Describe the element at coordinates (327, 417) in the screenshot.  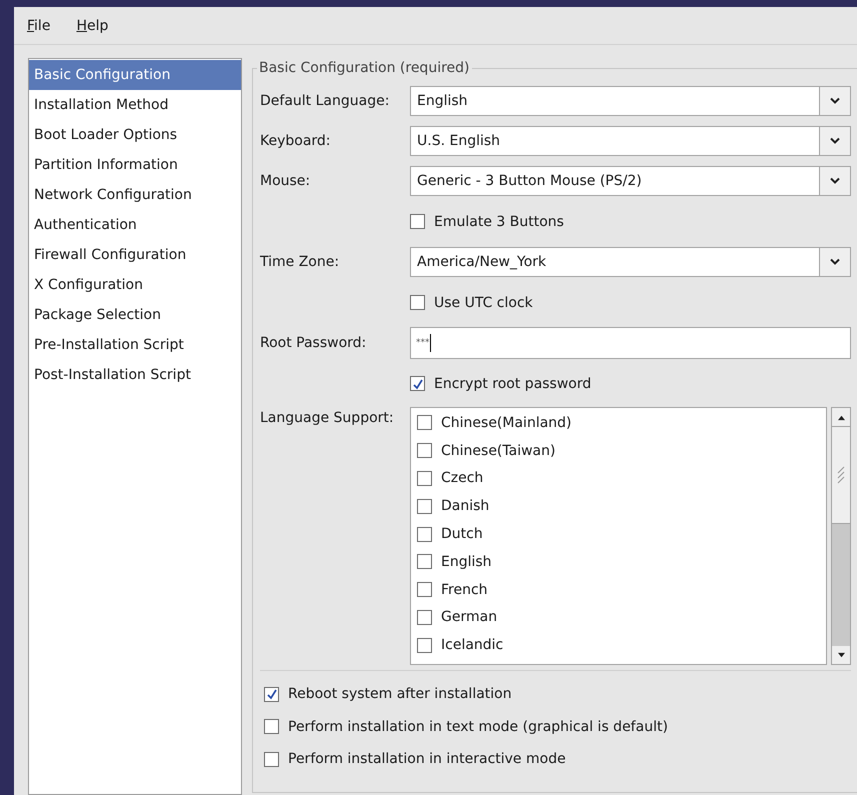
I see `field-label: Language Support:` at that location.